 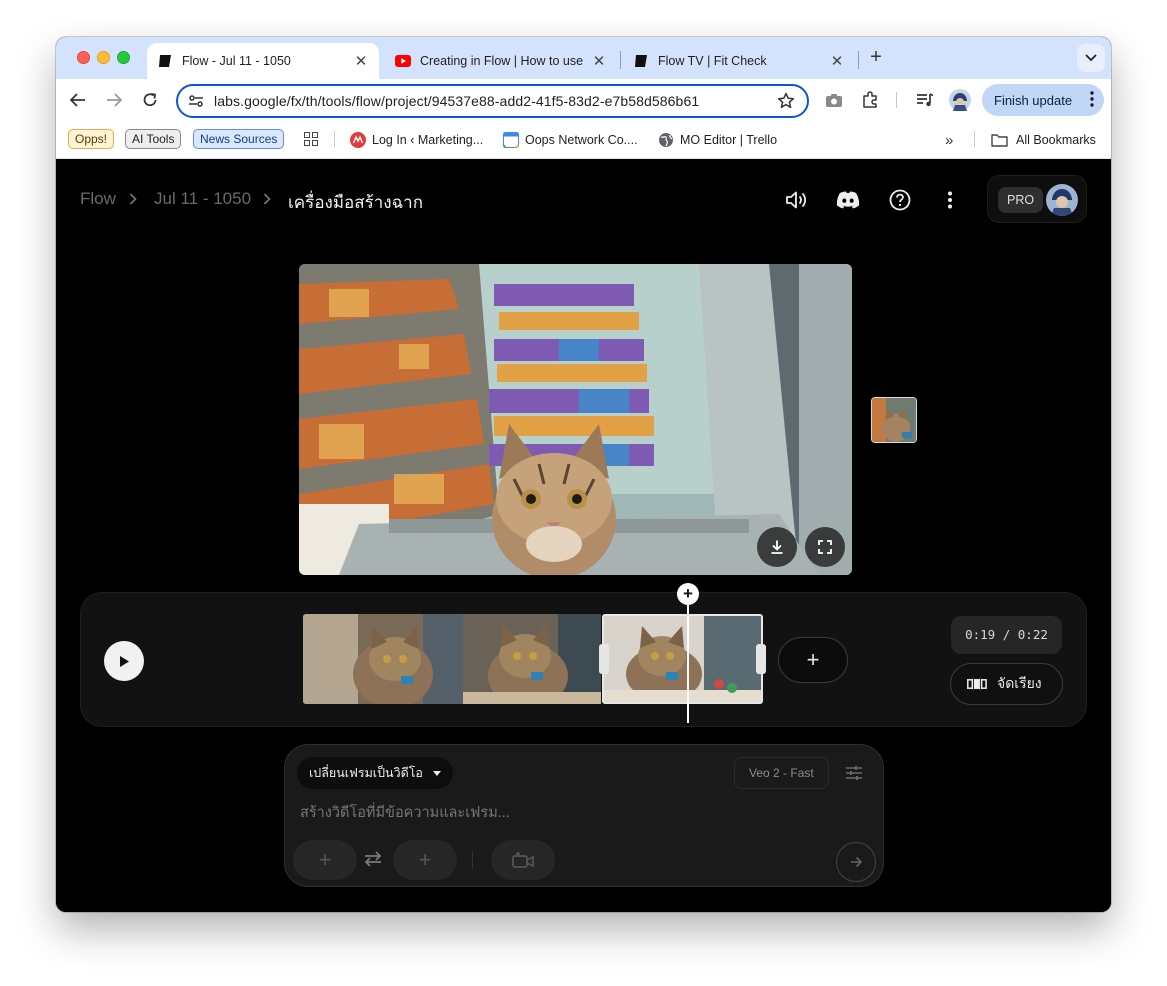 What do you see at coordinates (311, 141) in the screenshot?
I see `apps-grid-icon` at bounding box center [311, 141].